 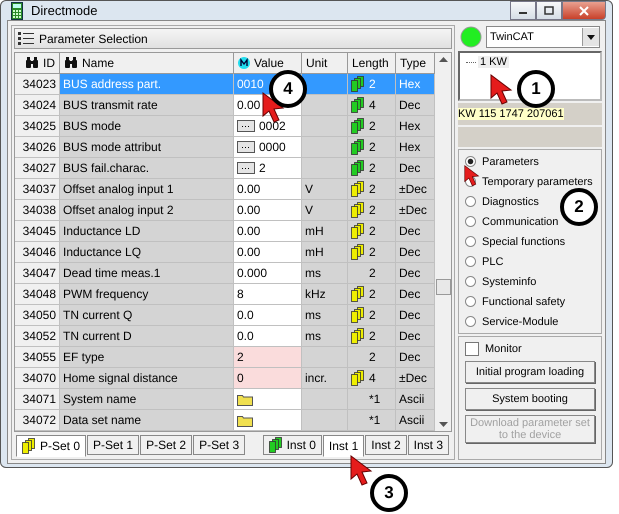 I want to click on folder-icon, so click(x=245, y=420).